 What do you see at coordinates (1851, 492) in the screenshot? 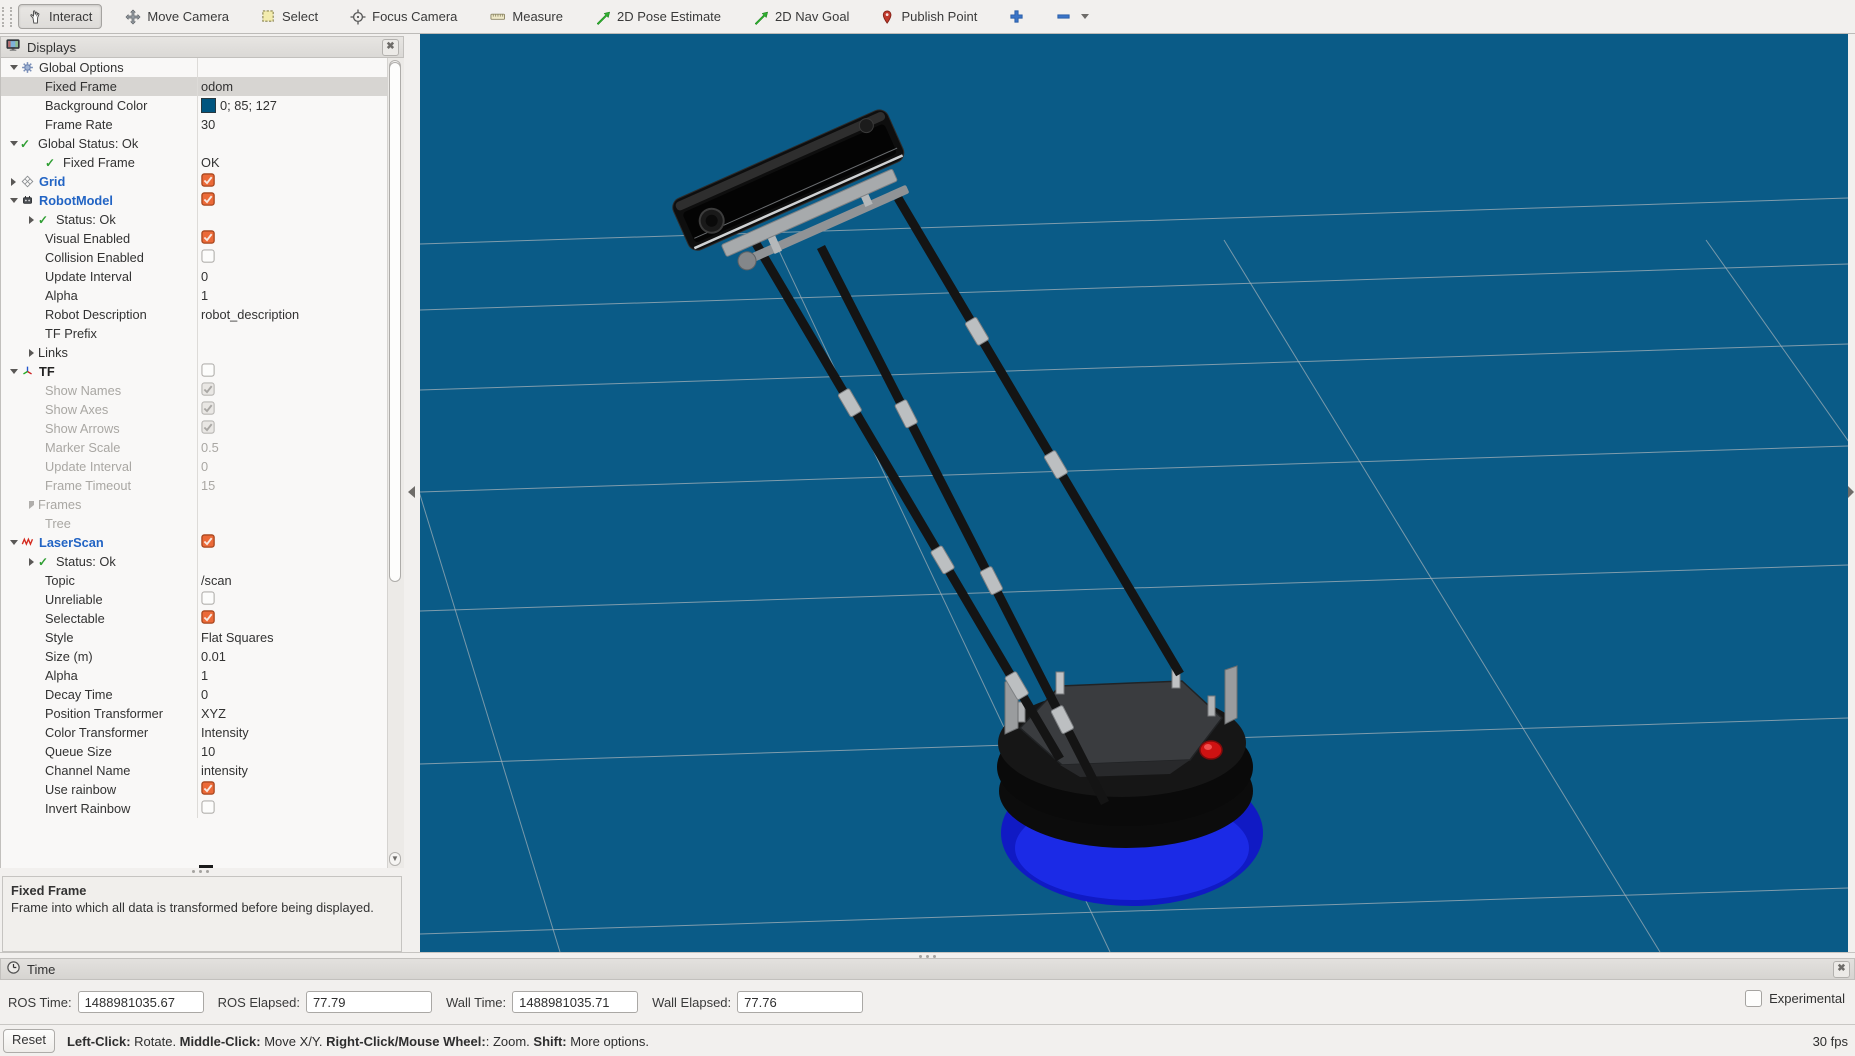
I see `collapse-right-icon` at bounding box center [1851, 492].